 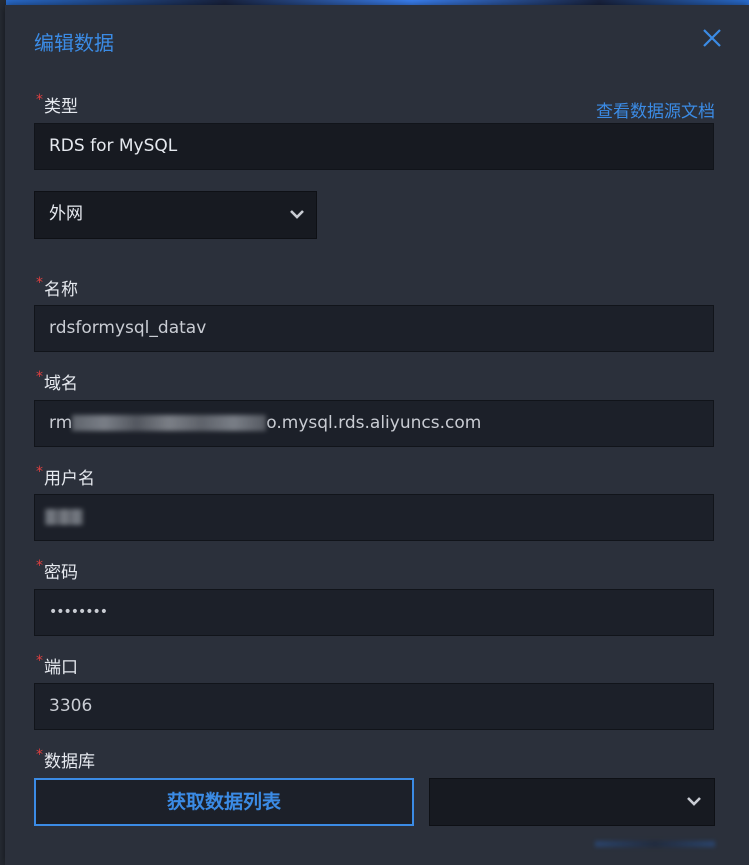 What do you see at coordinates (61, 423) in the screenshot?
I see `host-prefix: rm` at bounding box center [61, 423].